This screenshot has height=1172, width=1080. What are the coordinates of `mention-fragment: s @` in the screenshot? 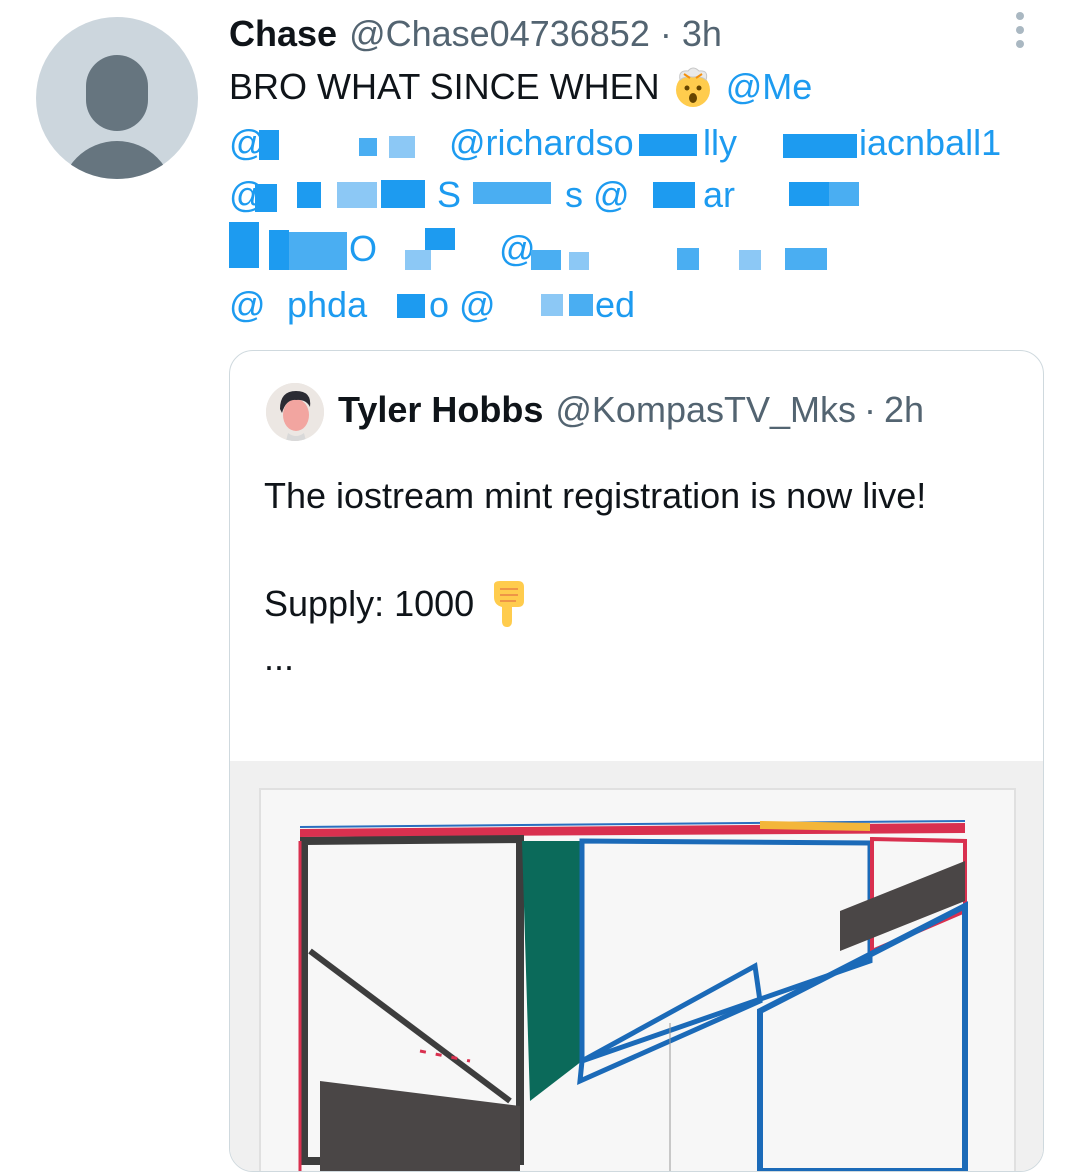 It's located at (597, 195).